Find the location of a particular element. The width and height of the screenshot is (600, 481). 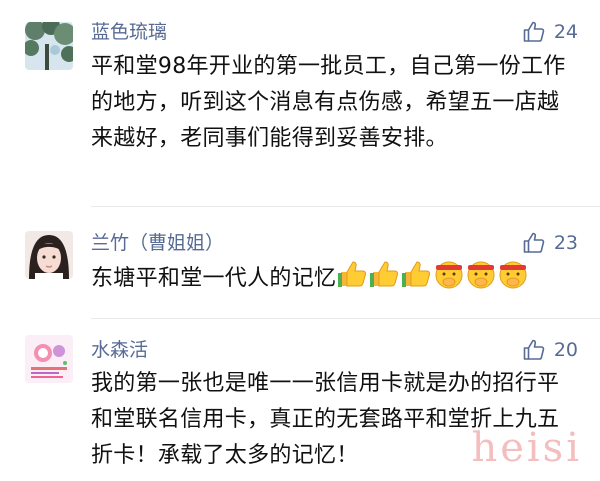

like-button: 24 is located at coordinates (550, 32).